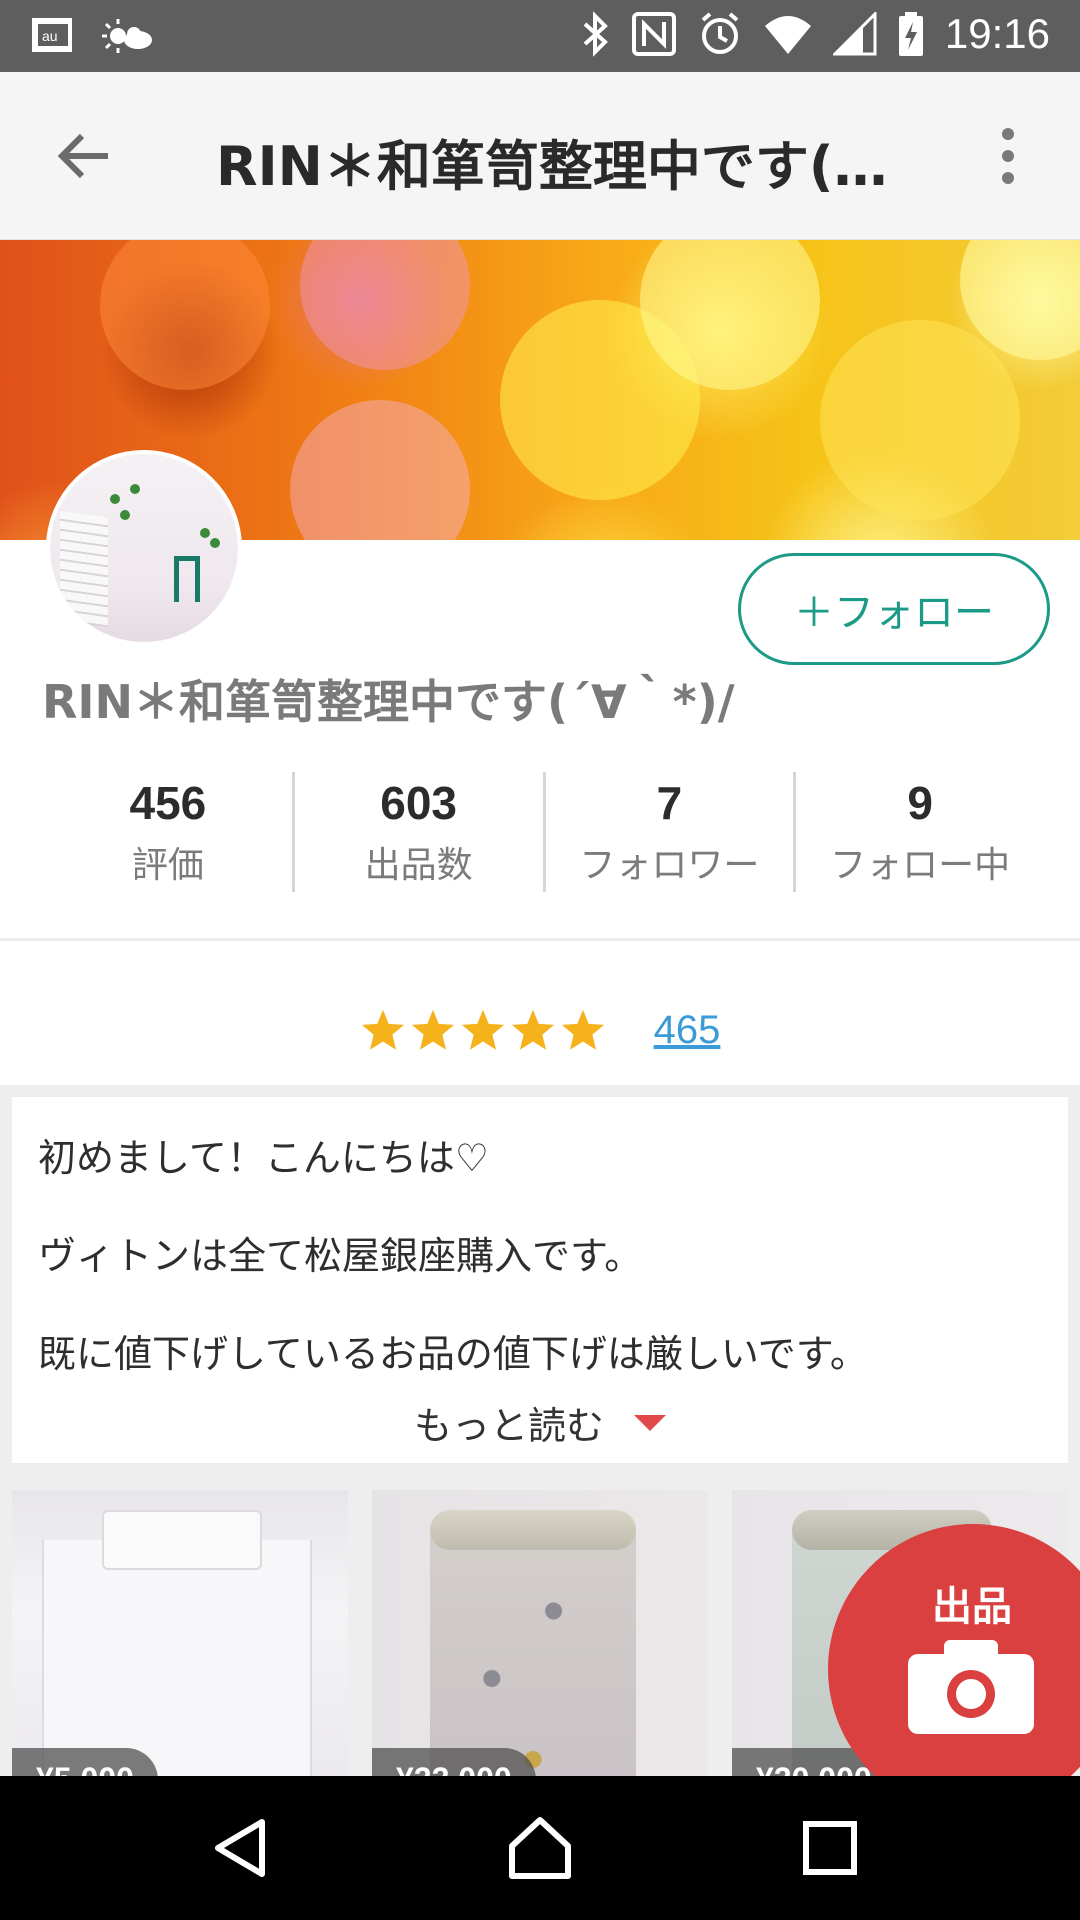  I want to click on camera-icon, so click(971, 1687).